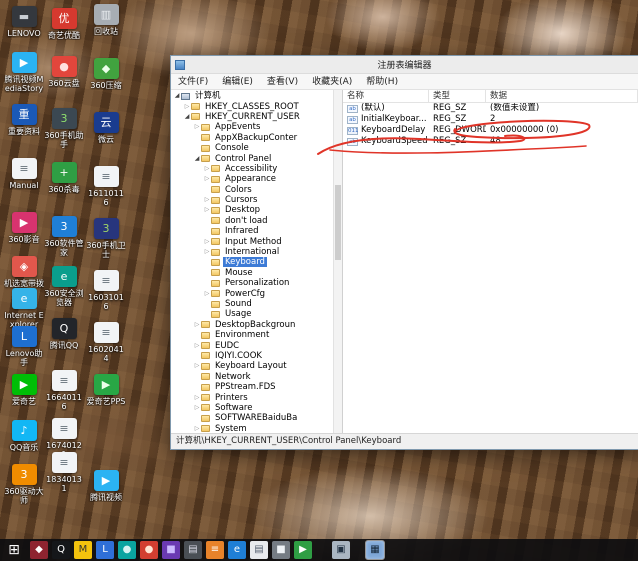 This screenshot has height=561, width=638. Describe the element at coordinates (106, 20) in the screenshot. I see `desktop-icon: ▥ 回收站` at that location.